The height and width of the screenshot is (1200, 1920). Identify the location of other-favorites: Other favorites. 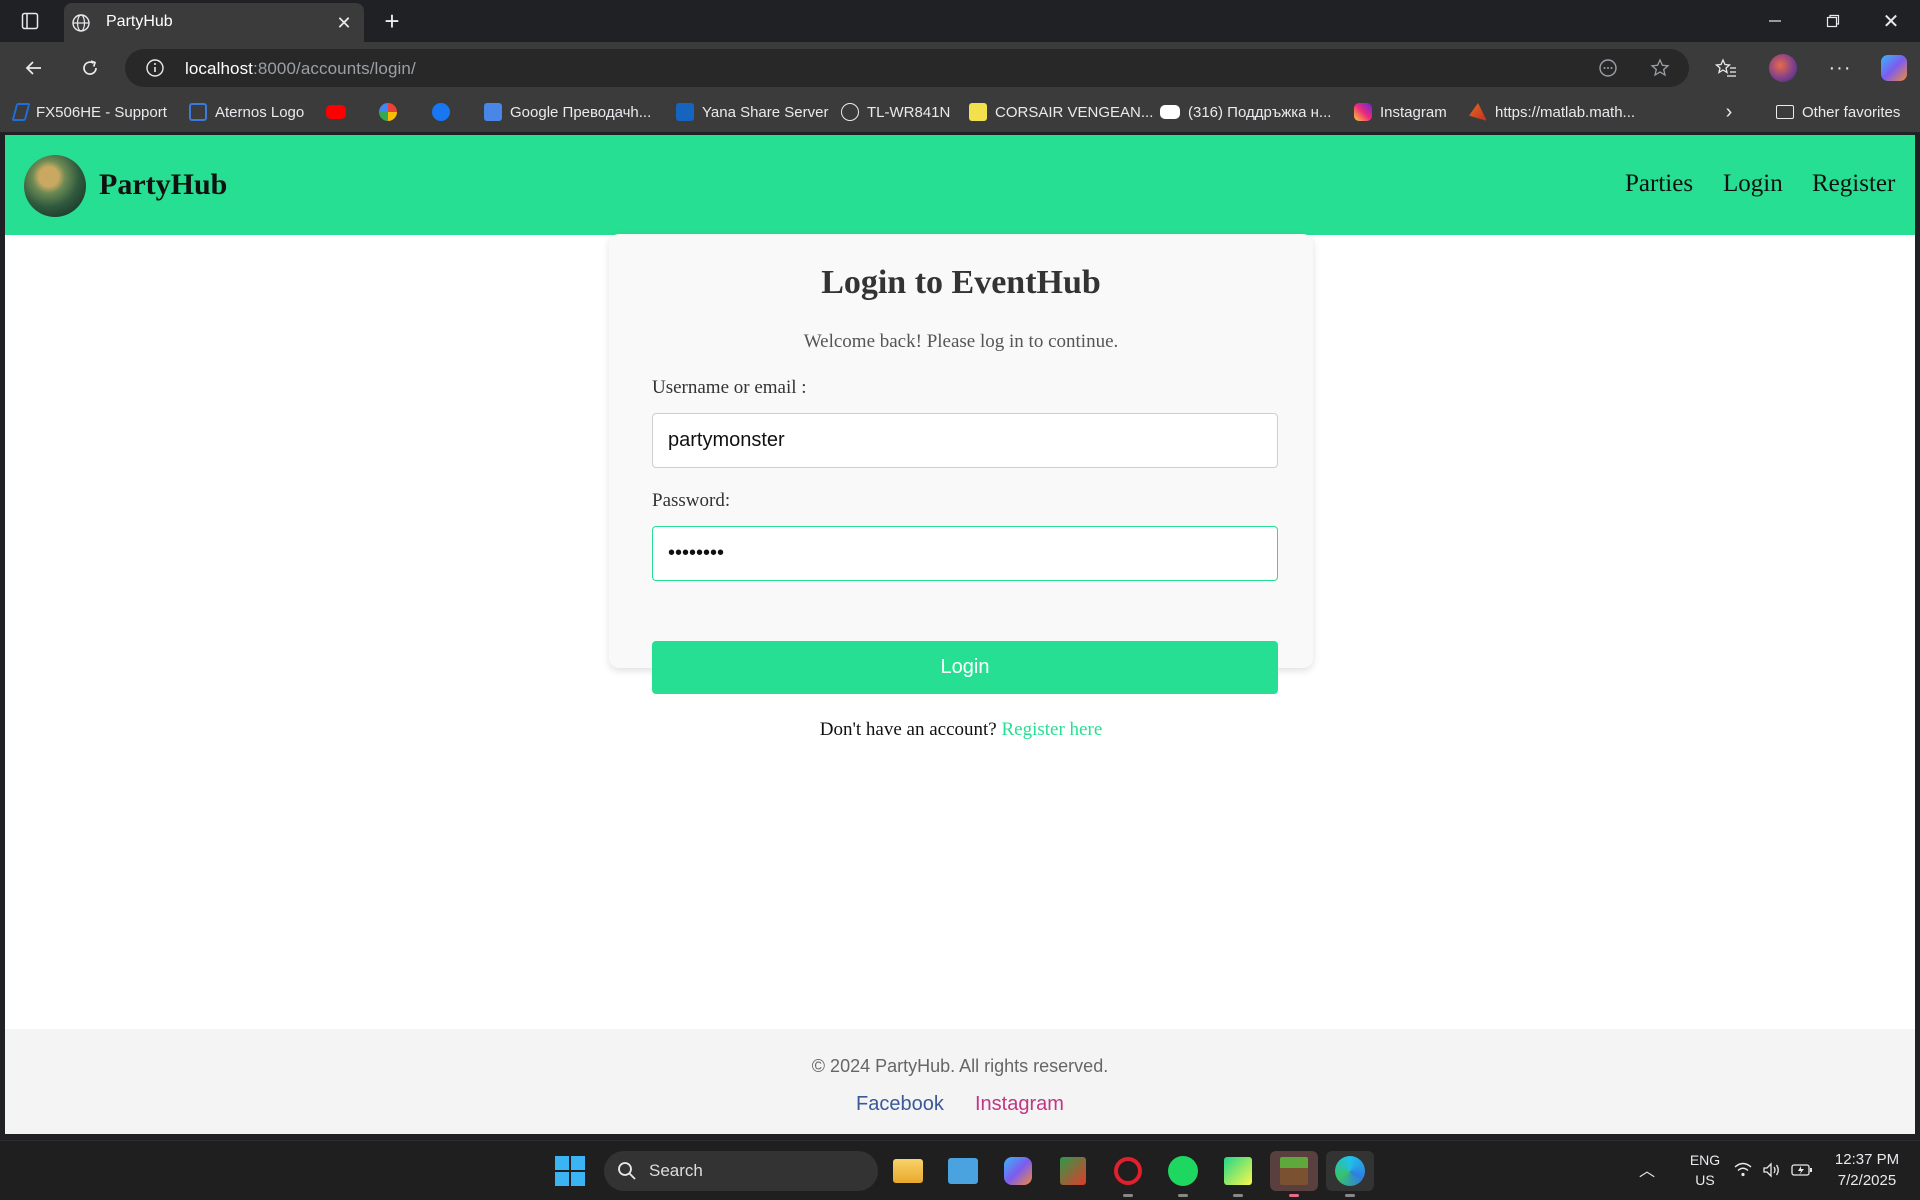
(1838, 112).